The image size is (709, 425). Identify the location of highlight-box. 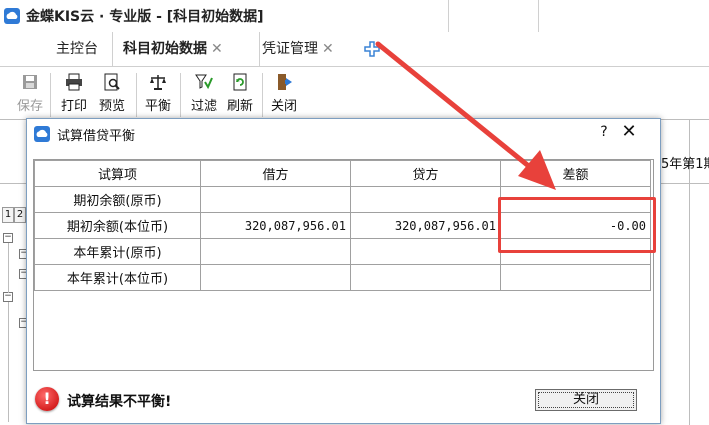
(577, 225).